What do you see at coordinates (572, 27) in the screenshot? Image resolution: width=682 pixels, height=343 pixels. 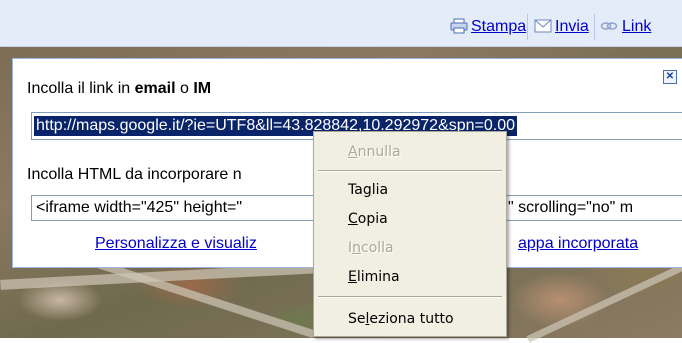 I see `send-link: Invia` at bounding box center [572, 27].